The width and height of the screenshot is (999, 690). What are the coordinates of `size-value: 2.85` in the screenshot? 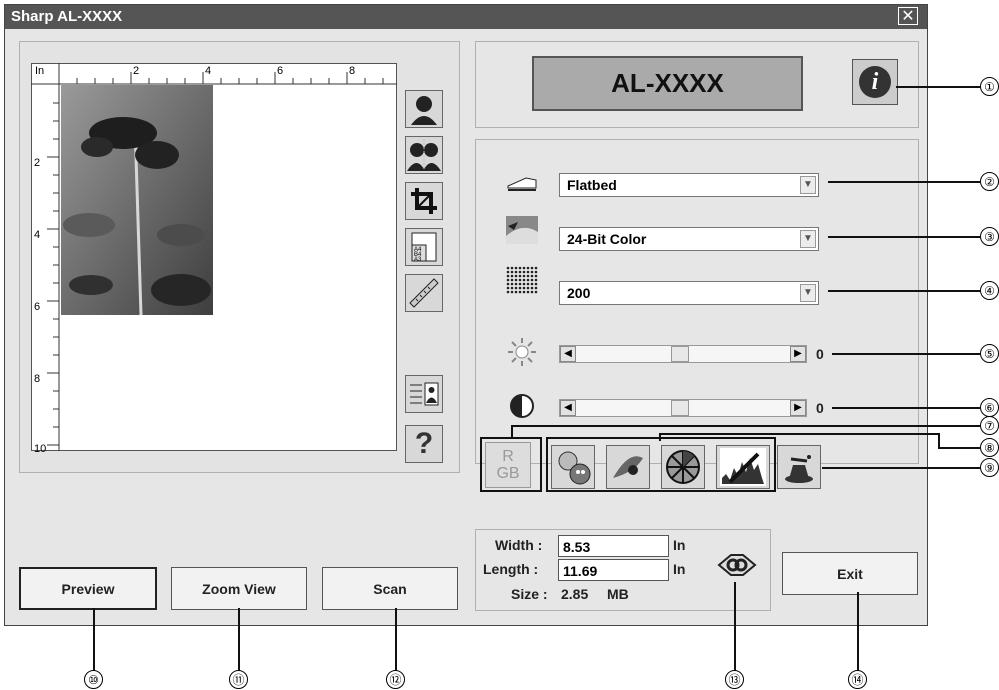 It's located at (575, 594).